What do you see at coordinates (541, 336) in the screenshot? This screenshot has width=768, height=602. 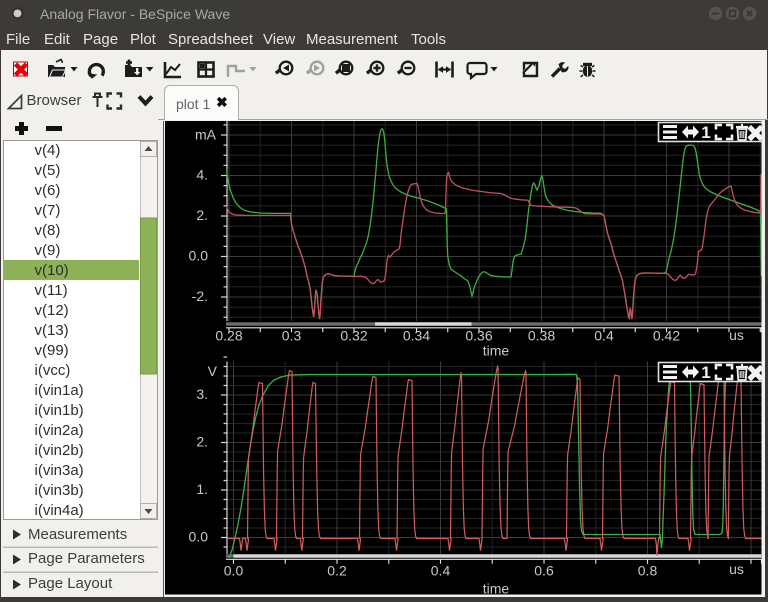 I see `svg-text: 0.38` at bounding box center [541, 336].